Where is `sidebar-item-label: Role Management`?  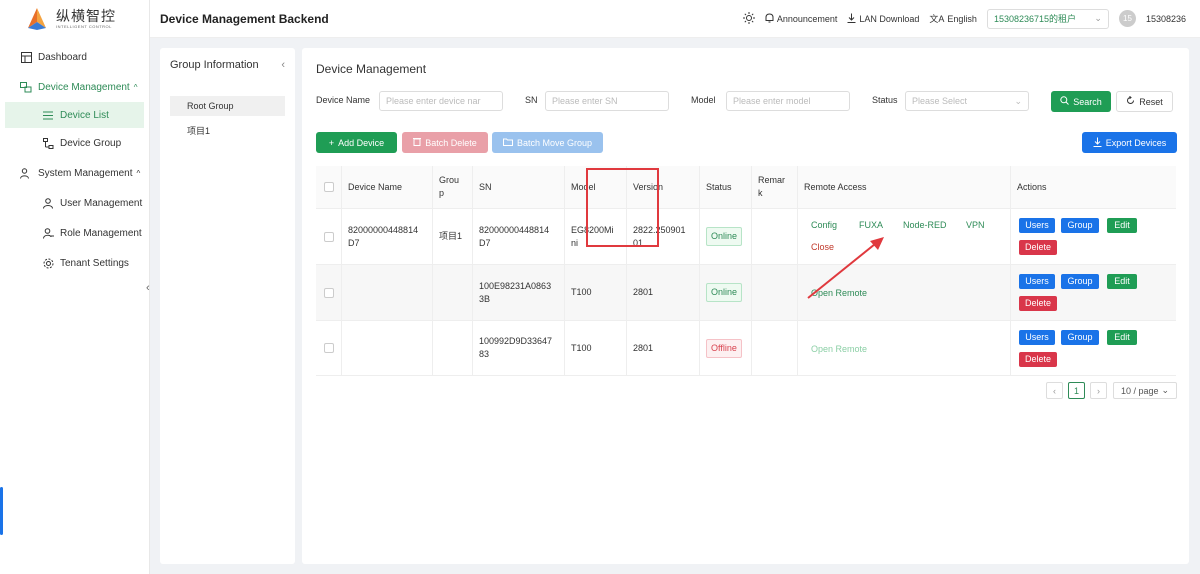
sidebar-item-label: Role Management is located at coordinates (101, 233).